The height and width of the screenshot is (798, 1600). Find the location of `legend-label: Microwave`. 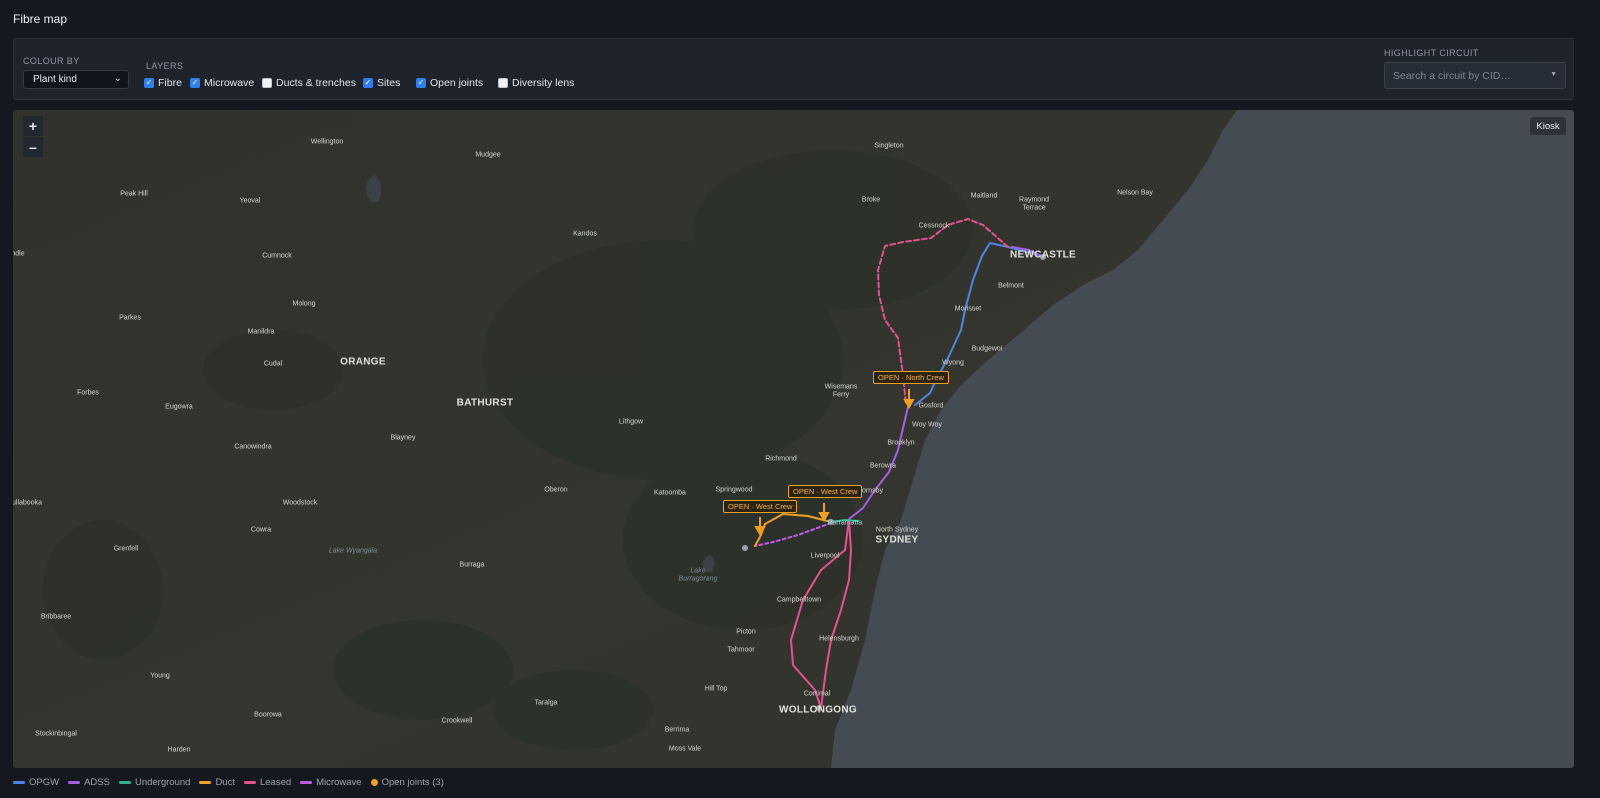

legend-label: Microwave is located at coordinates (339, 782).